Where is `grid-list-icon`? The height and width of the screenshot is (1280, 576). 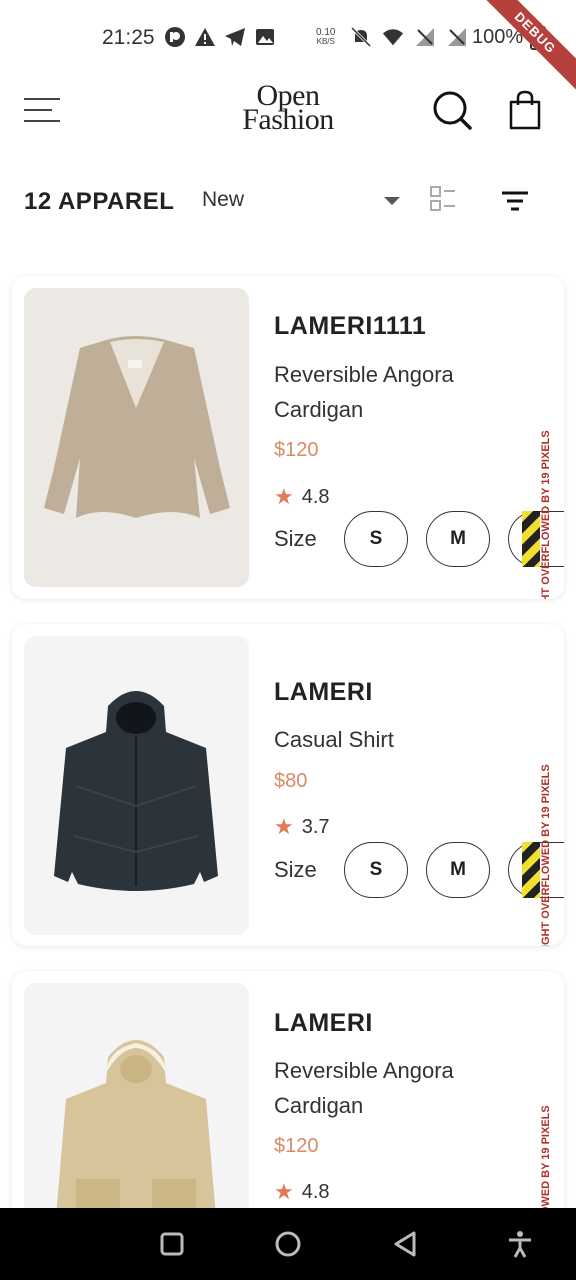 grid-list-icon is located at coordinates (443, 199).